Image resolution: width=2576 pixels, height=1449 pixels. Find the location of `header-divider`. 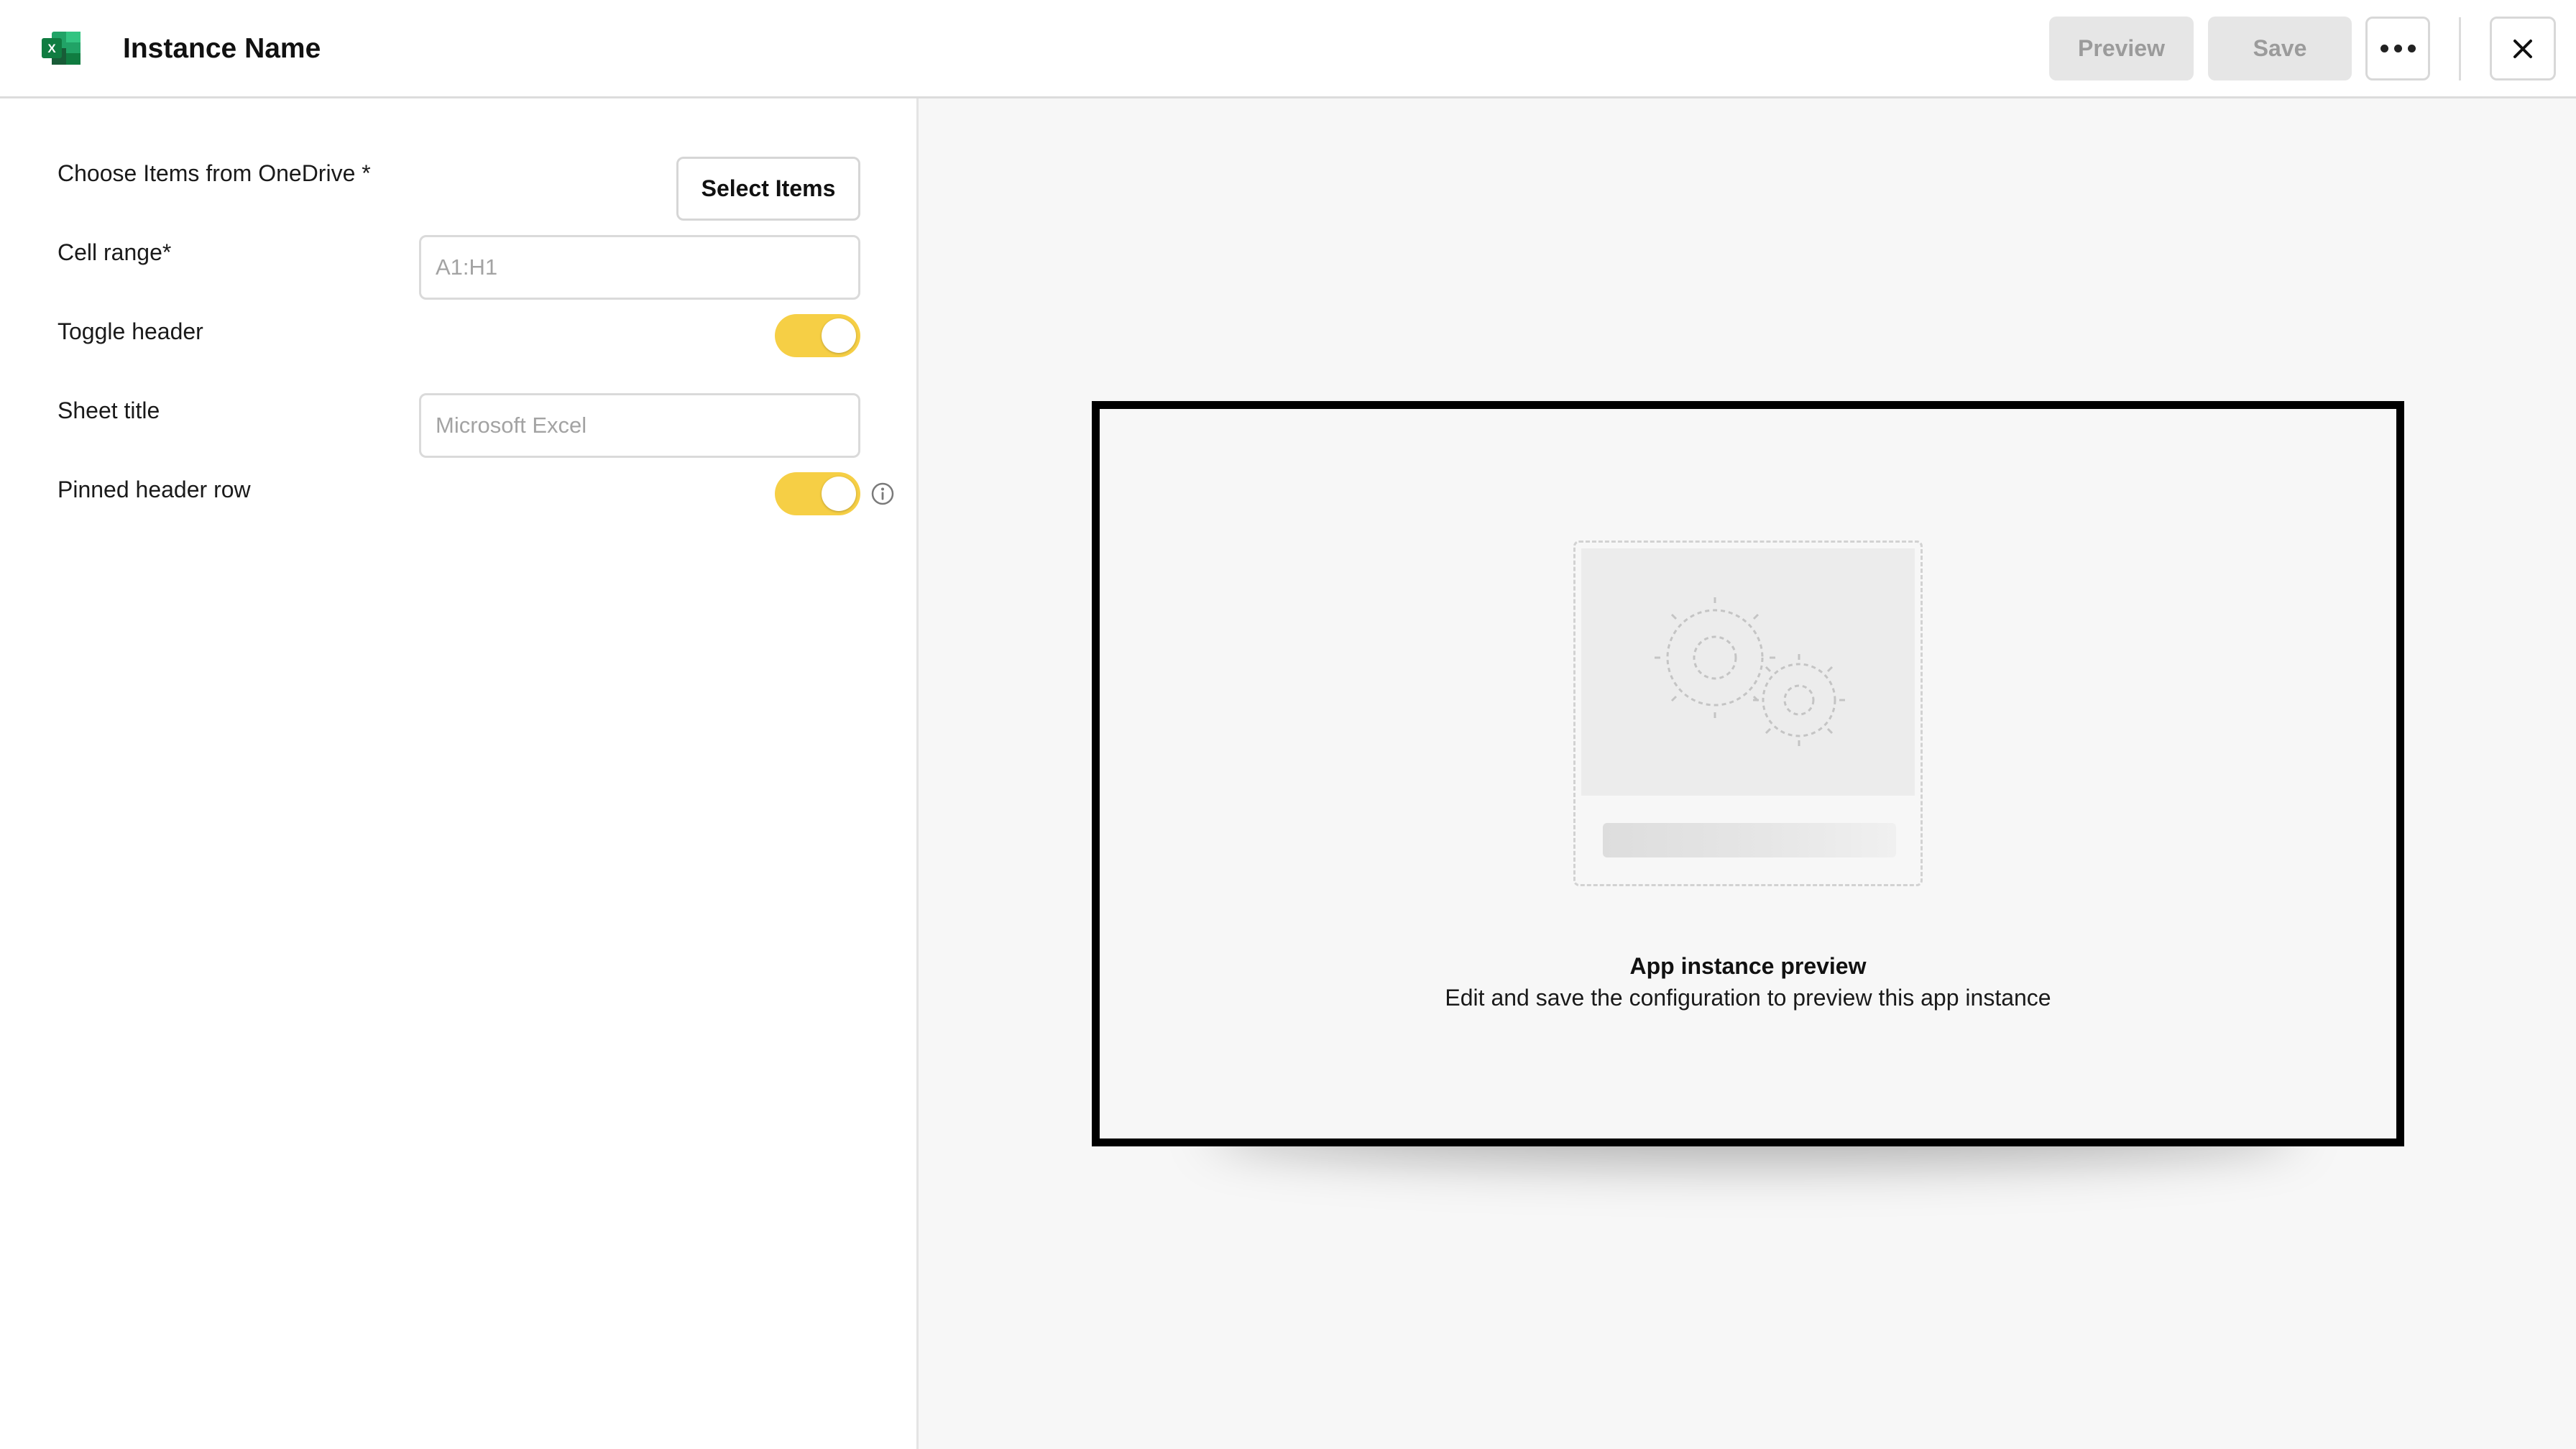

header-divider is located at coordinates (2460, 48).